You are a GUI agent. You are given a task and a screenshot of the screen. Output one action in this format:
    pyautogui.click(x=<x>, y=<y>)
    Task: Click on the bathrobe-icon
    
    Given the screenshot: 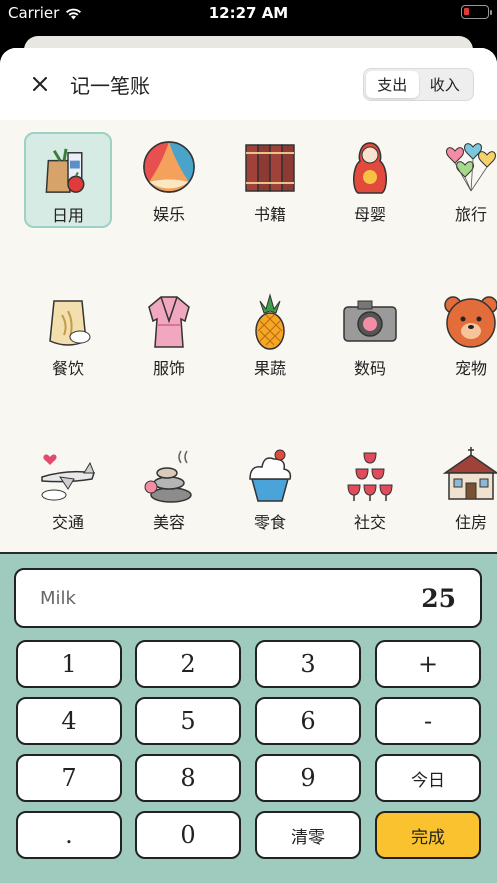 What is the action you would take?
    pyautogui.click(x=169, y=322)
    